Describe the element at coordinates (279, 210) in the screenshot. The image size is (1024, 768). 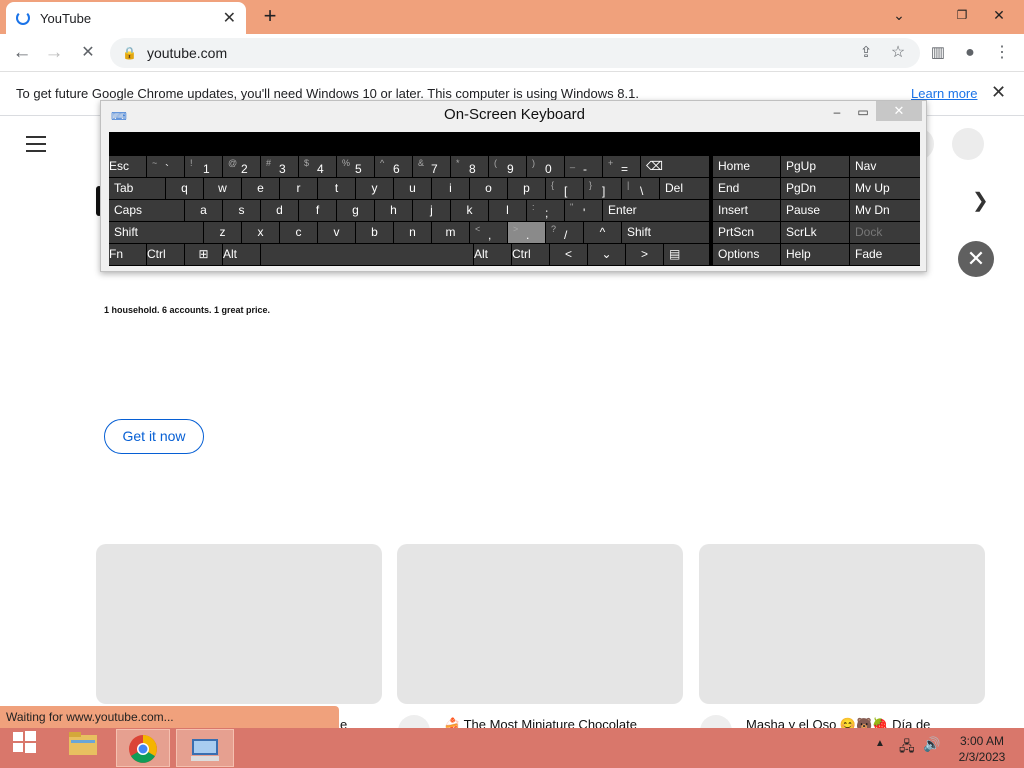
I see `osk-key: d` at that location.